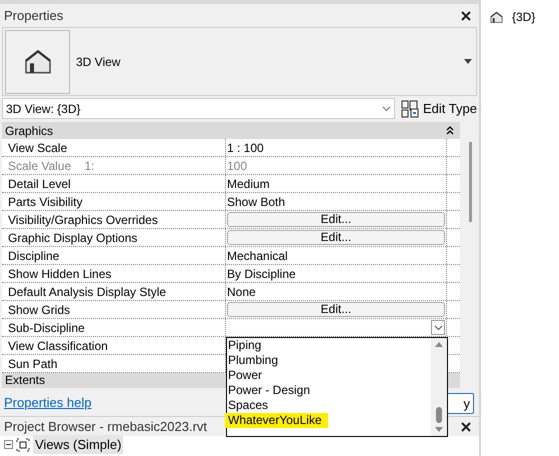 The width and height of the screenshot is (559, 456). Describe the element at coordinates (39, 184) in the screenshot. I see `property-name: Detail Level` at that location.